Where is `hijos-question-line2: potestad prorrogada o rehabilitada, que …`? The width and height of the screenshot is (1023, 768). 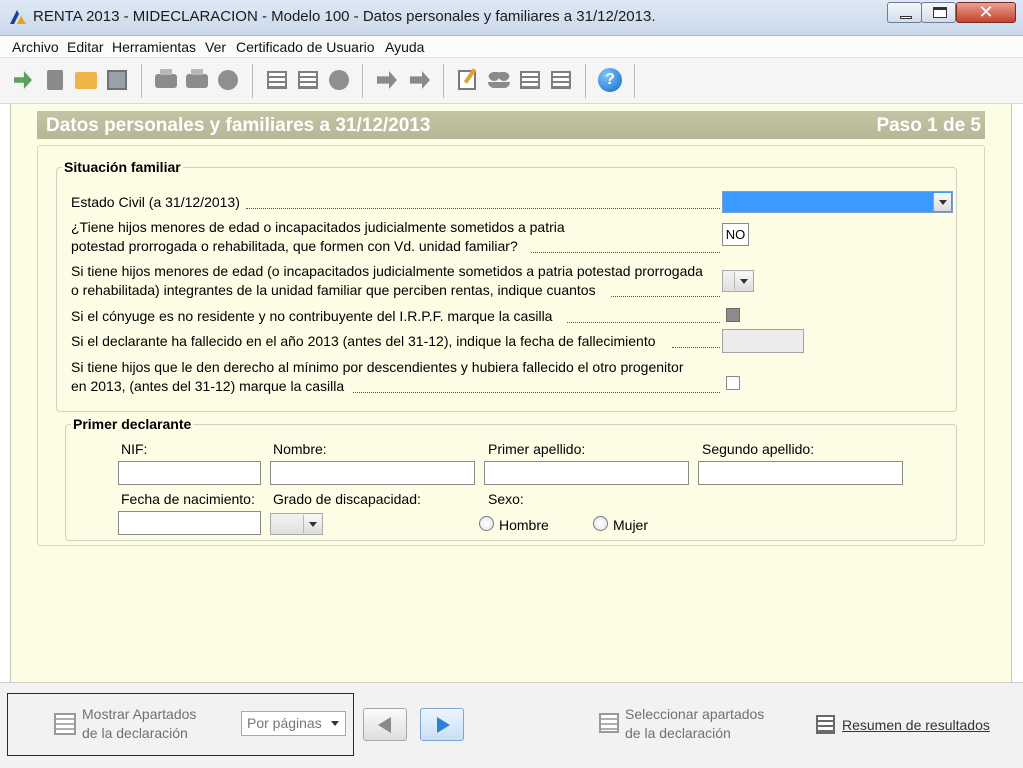 hijos-question-line2: potestad prorrogada o rehabilitada, que … is located at coordinates (294, 246).